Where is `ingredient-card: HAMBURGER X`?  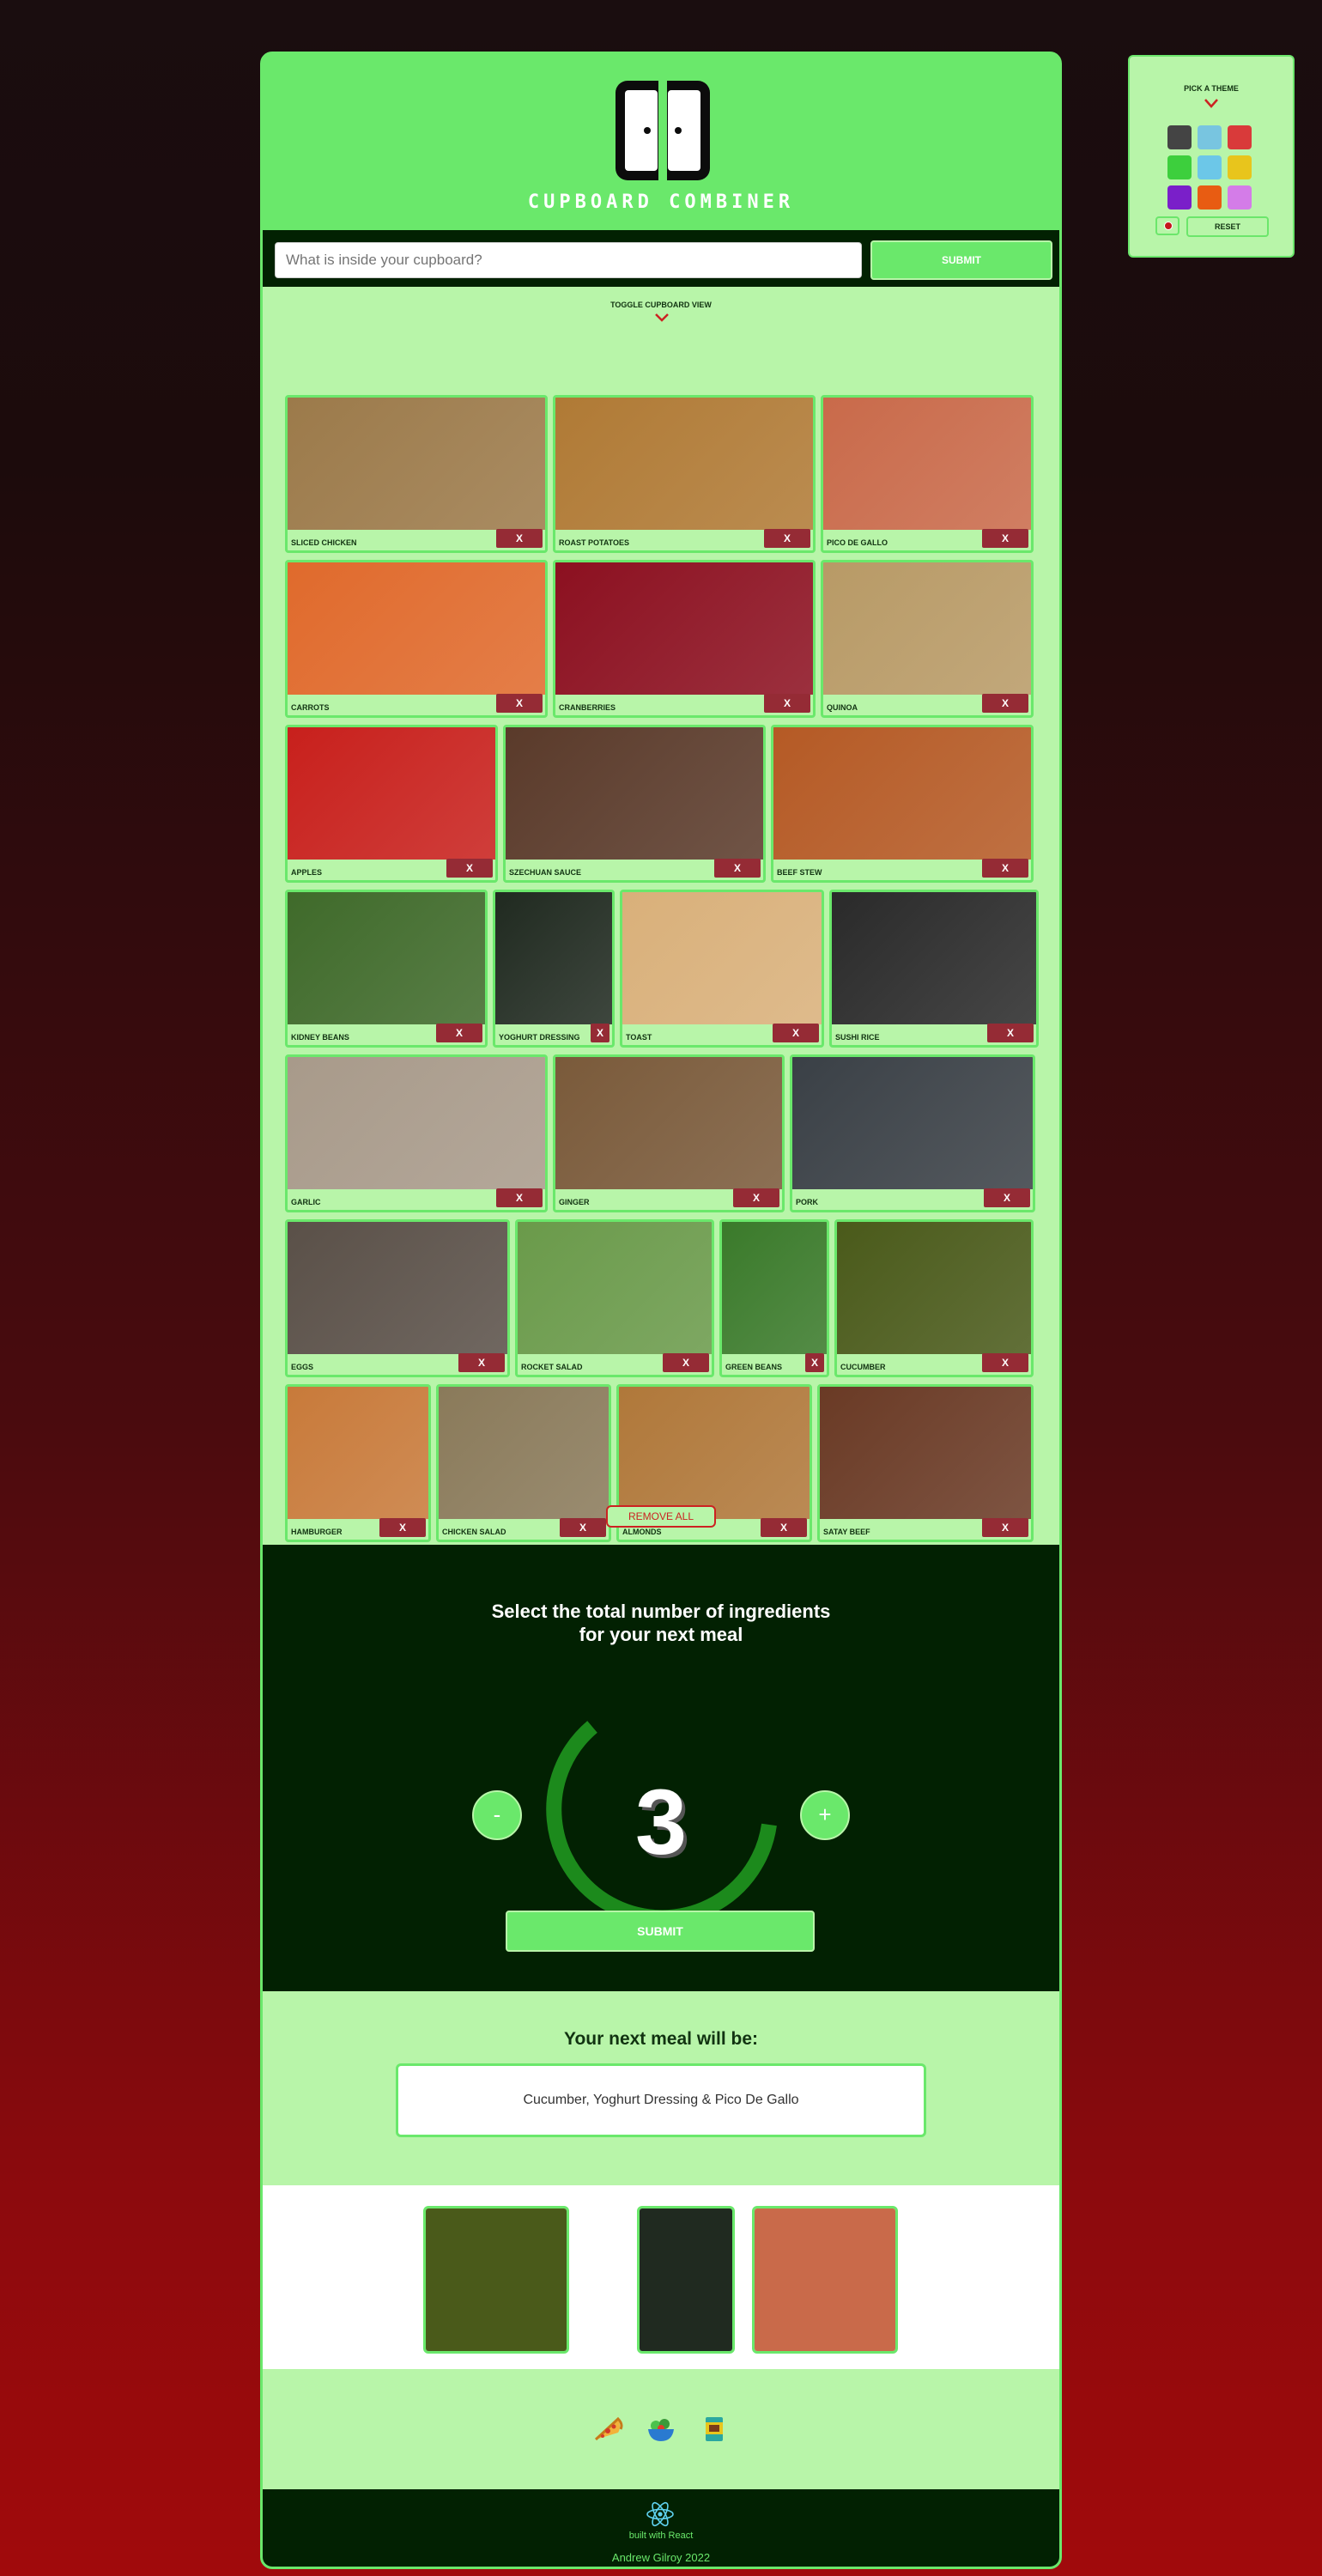 ingredient-card: HAMBURGER X is located at coordinates (358, 1463).